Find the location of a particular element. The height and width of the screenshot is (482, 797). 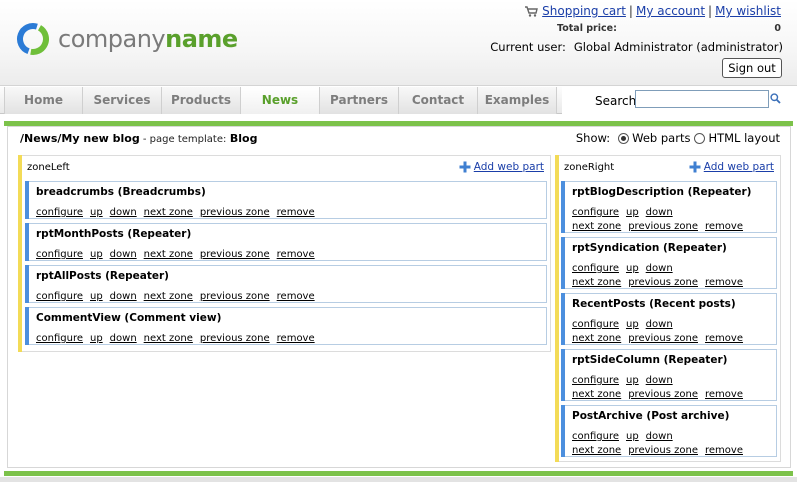

html-layout-radio-label: HTML layout is located at coordinates (744, 138).